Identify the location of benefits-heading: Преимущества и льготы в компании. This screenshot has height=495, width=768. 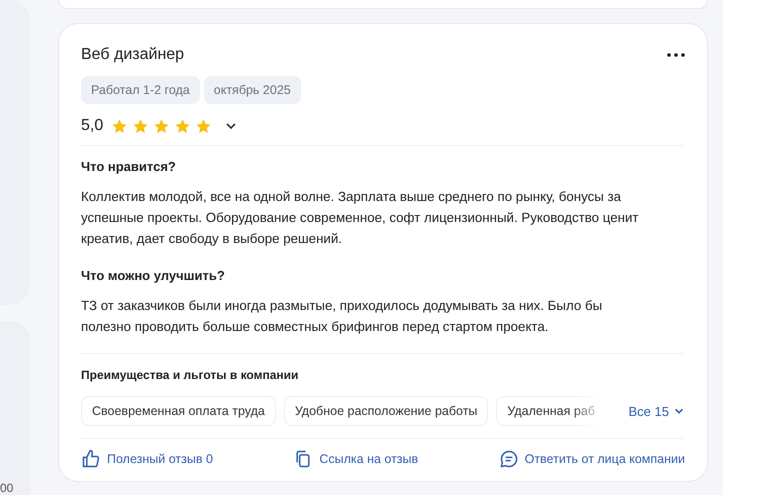
(190, 375).